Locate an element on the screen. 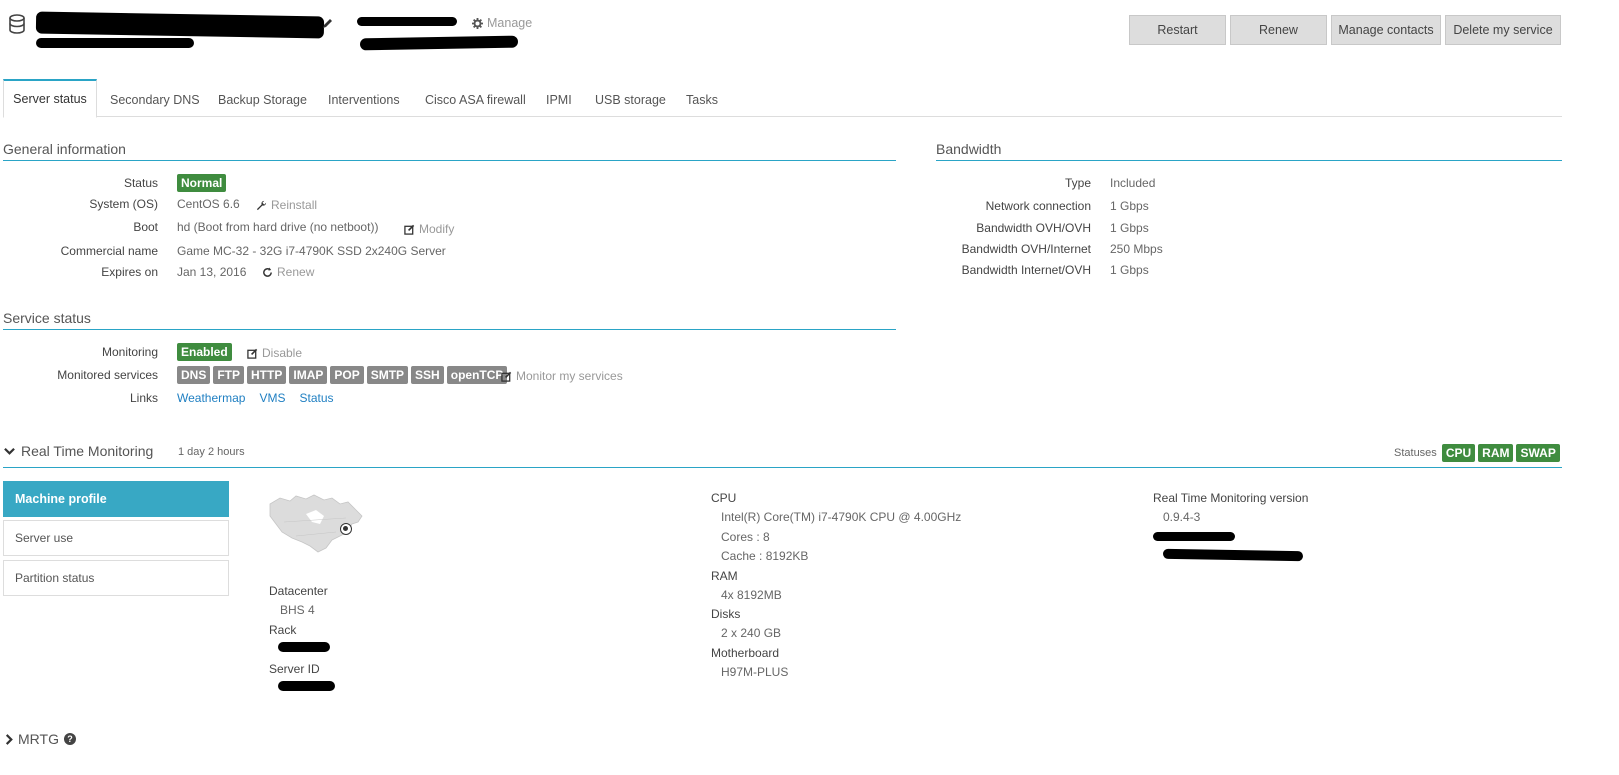 Image resolution: width=1619 pixels, height=775 pixels. rtm-uptime: 1 day 2 hours is located at coordinates (211, 452).